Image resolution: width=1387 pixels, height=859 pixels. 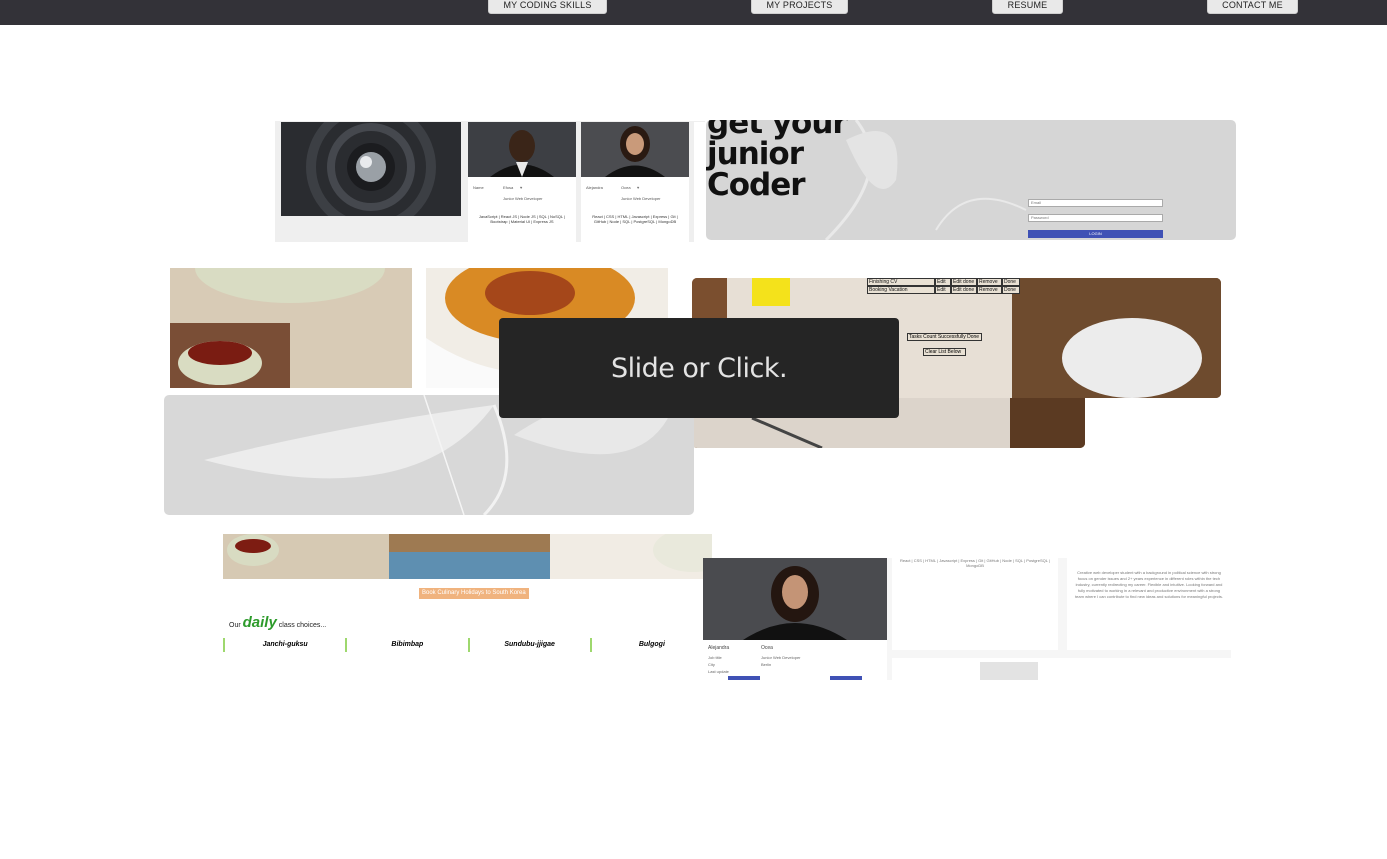 What do you see at coordinates (1095, 203) in the screenshot?
I see `email-field: Email` at bounding box center [1095, 203].